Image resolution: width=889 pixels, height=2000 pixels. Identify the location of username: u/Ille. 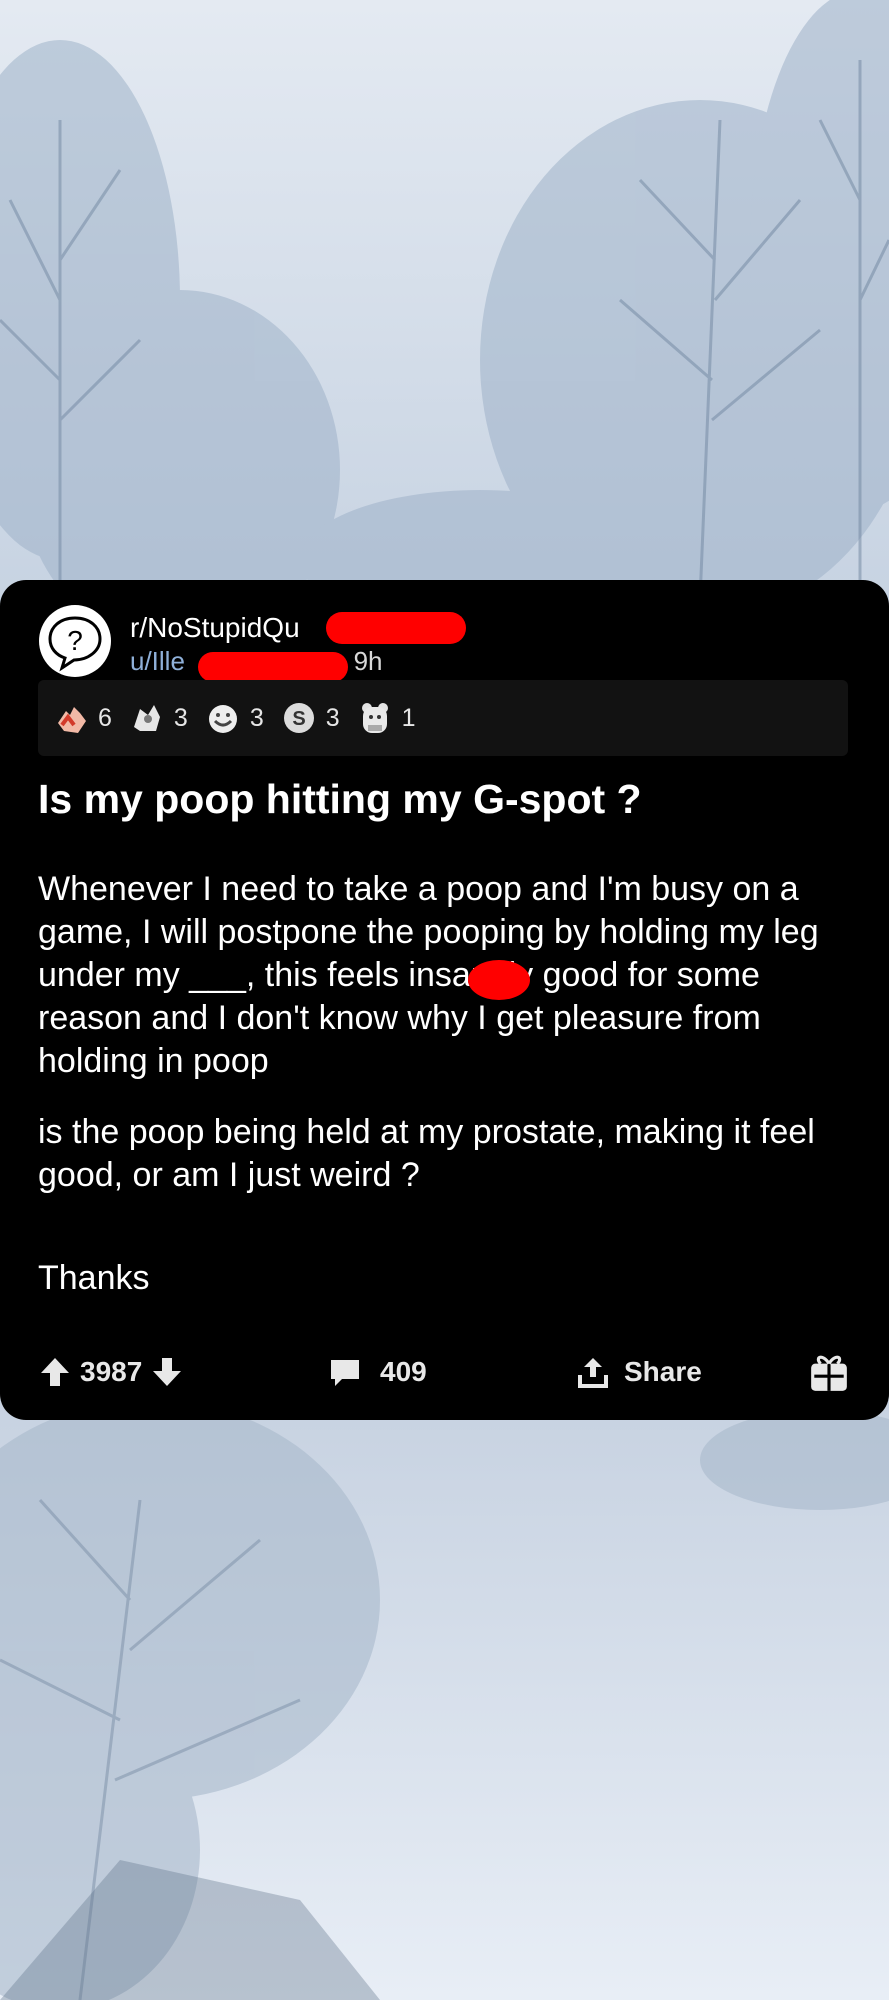
(157, 661).